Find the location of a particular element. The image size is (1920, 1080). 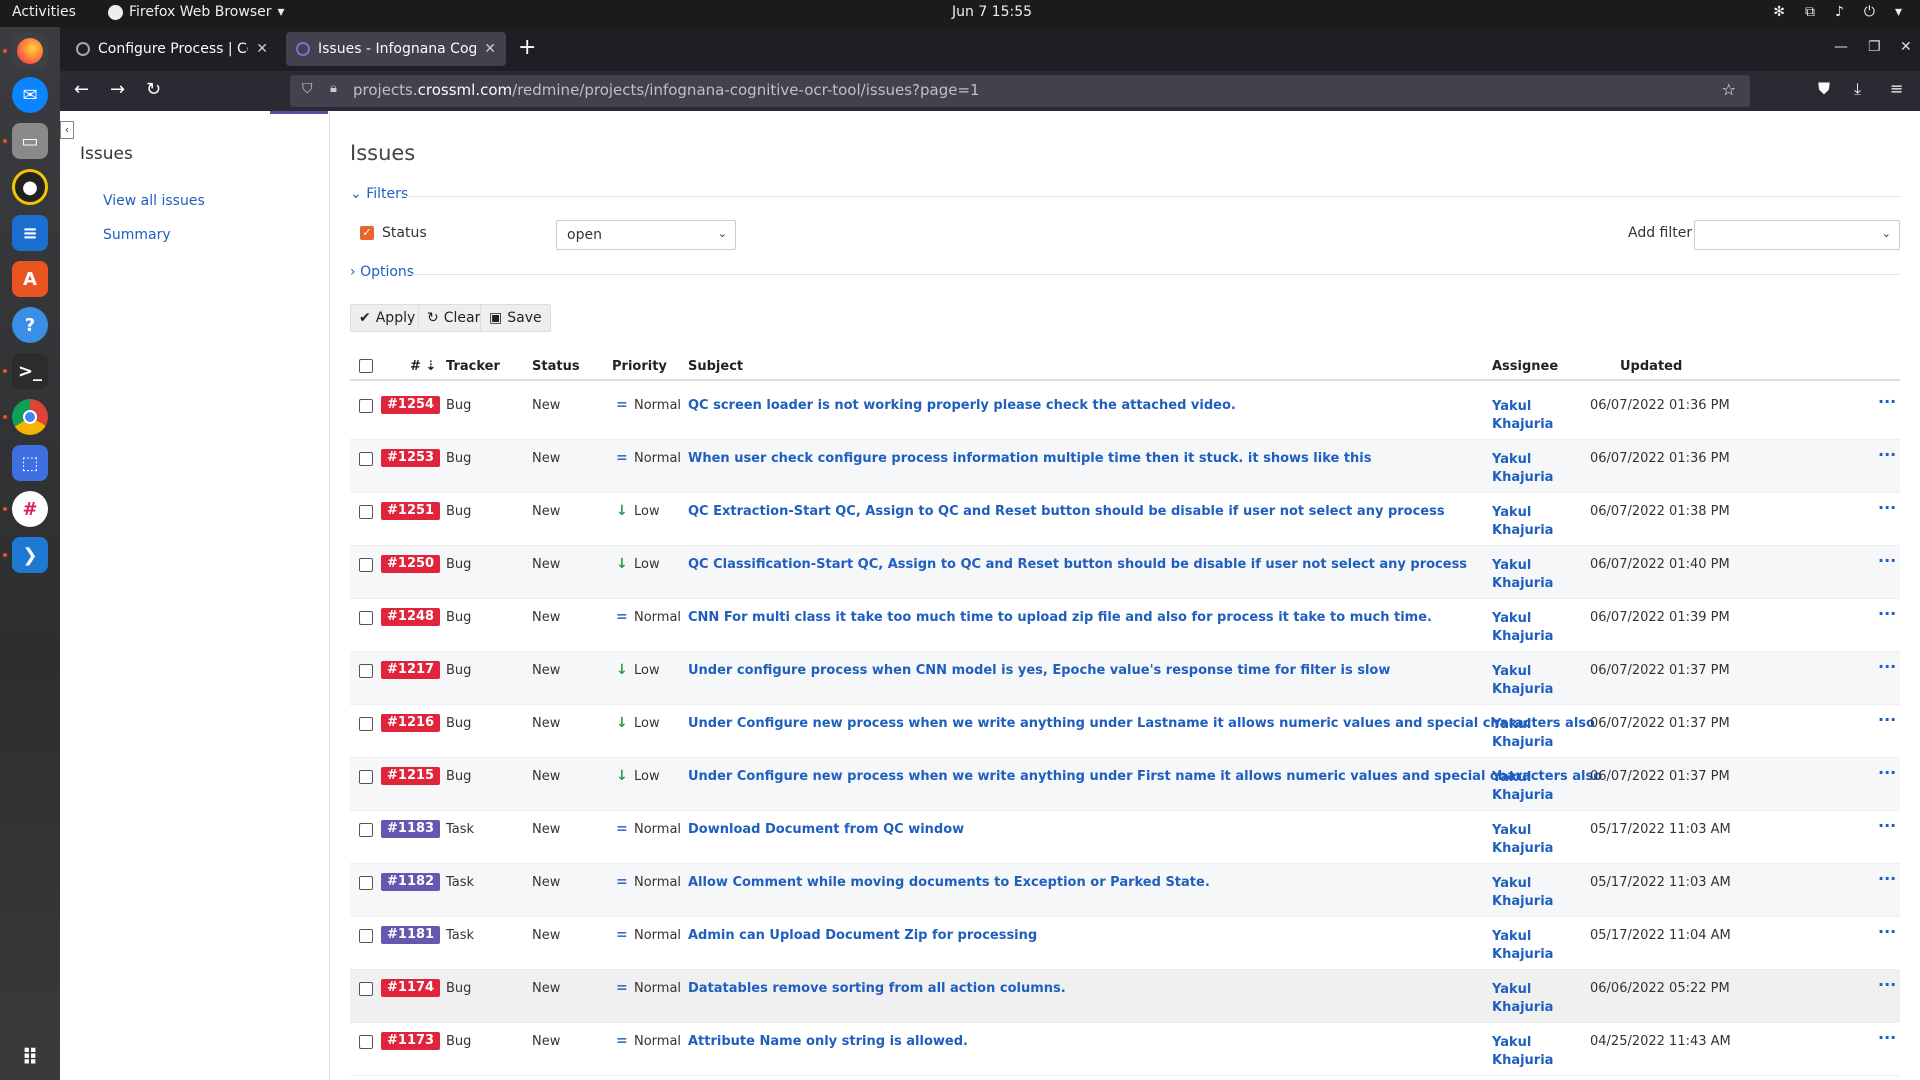

downloads-icon: ⤓ is located at coordinates (1857, 89).